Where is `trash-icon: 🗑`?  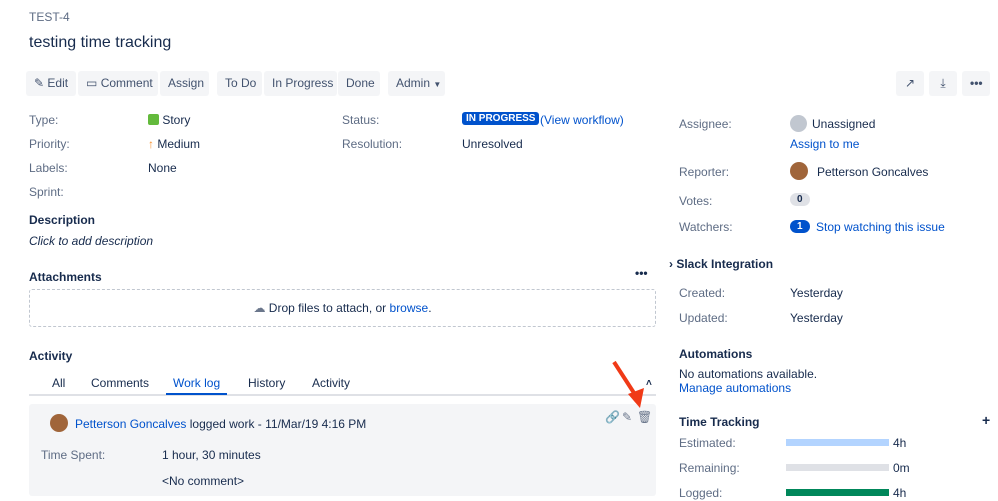 trash-icon: 🗑 is located at coordinates (644, 417).